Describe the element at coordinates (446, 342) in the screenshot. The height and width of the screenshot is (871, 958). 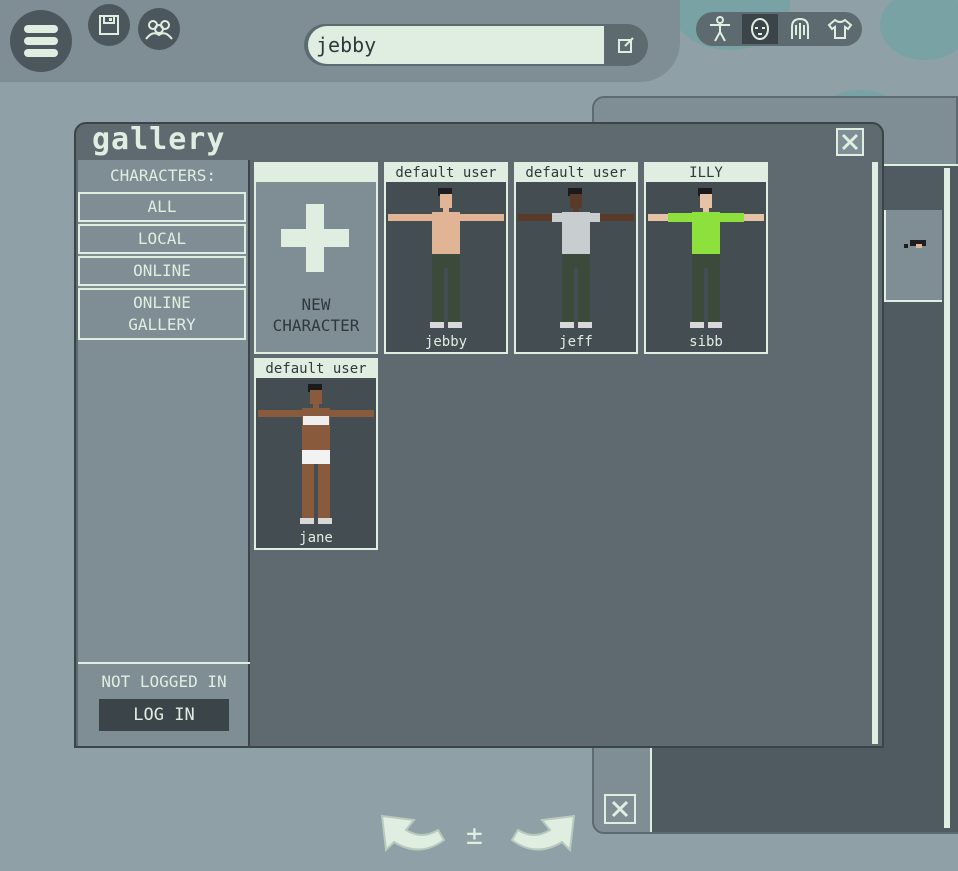
I see `character-name: jebby` at that location.